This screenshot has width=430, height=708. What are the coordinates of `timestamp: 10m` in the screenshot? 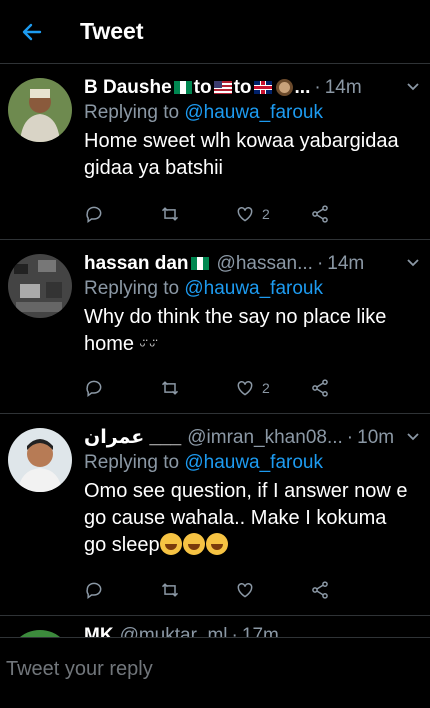 It's located at (375, 438).